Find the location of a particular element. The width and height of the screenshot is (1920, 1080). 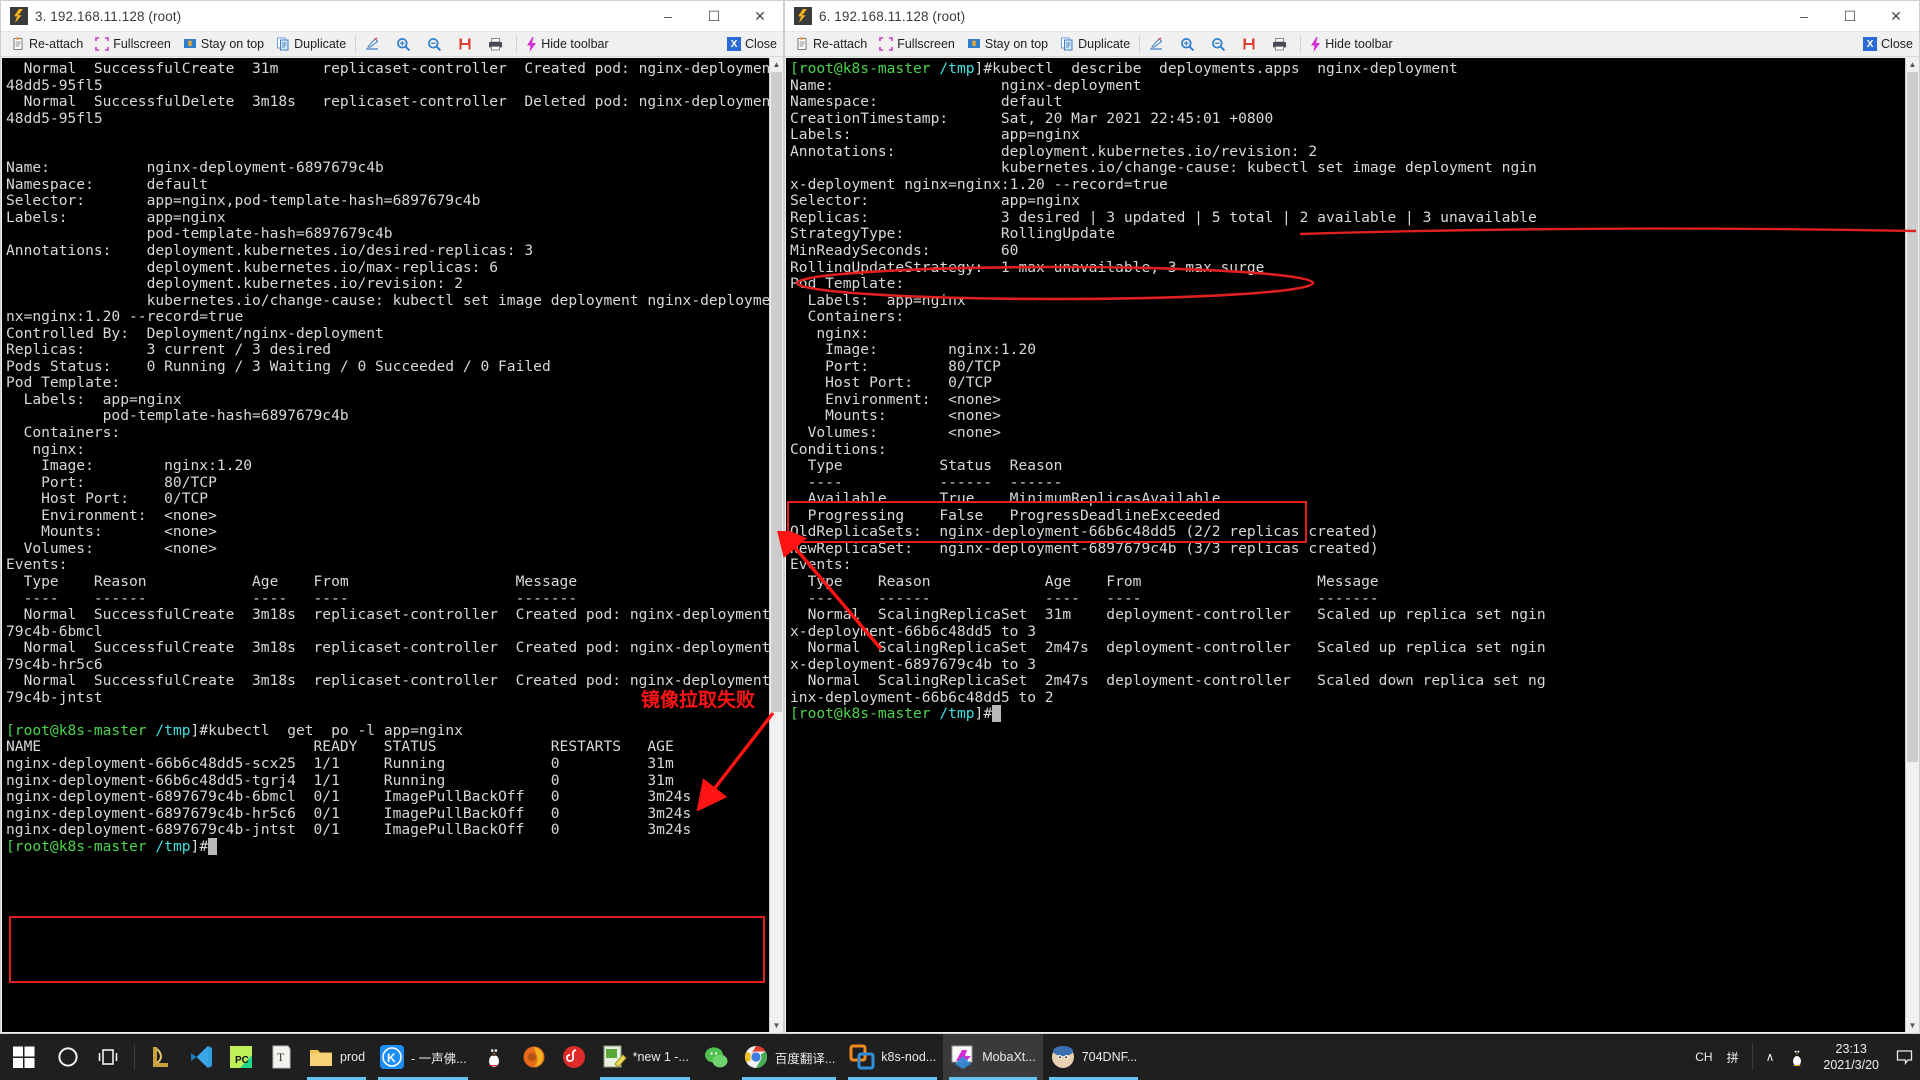

linux-tray-icon is located at coordinates (1797, 1057).